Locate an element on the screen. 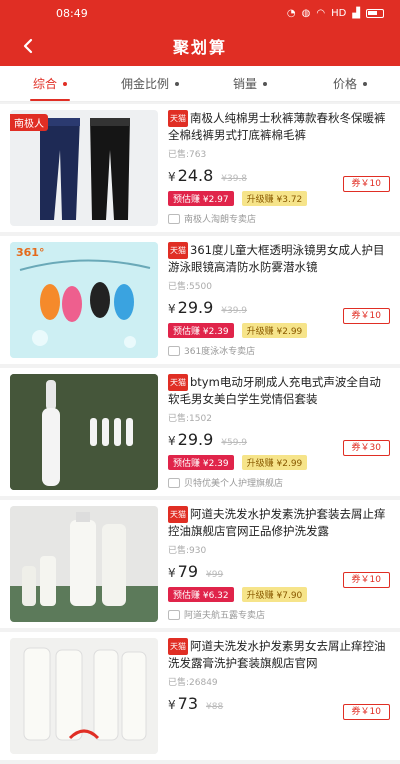 This screenshot has width=400, height=764. sort-tab-sales: 销量 is located at coordinates (250, 83).